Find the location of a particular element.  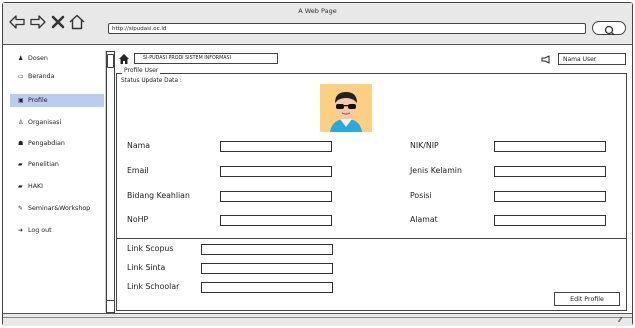

bidang-keahlian-input is located at coordinates (276, 196).